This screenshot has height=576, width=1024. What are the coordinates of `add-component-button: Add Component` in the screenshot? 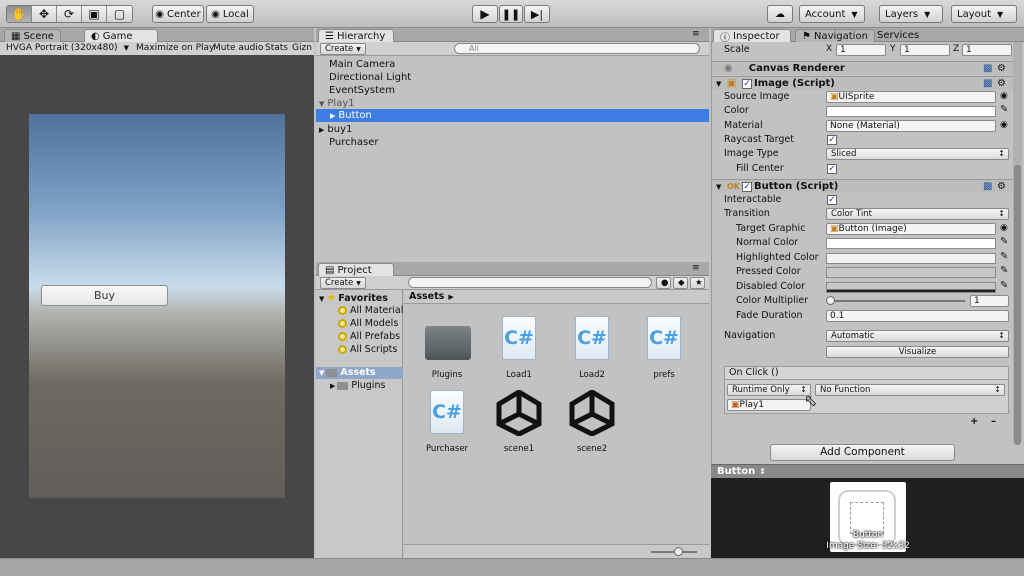 It's located at (862, 452).